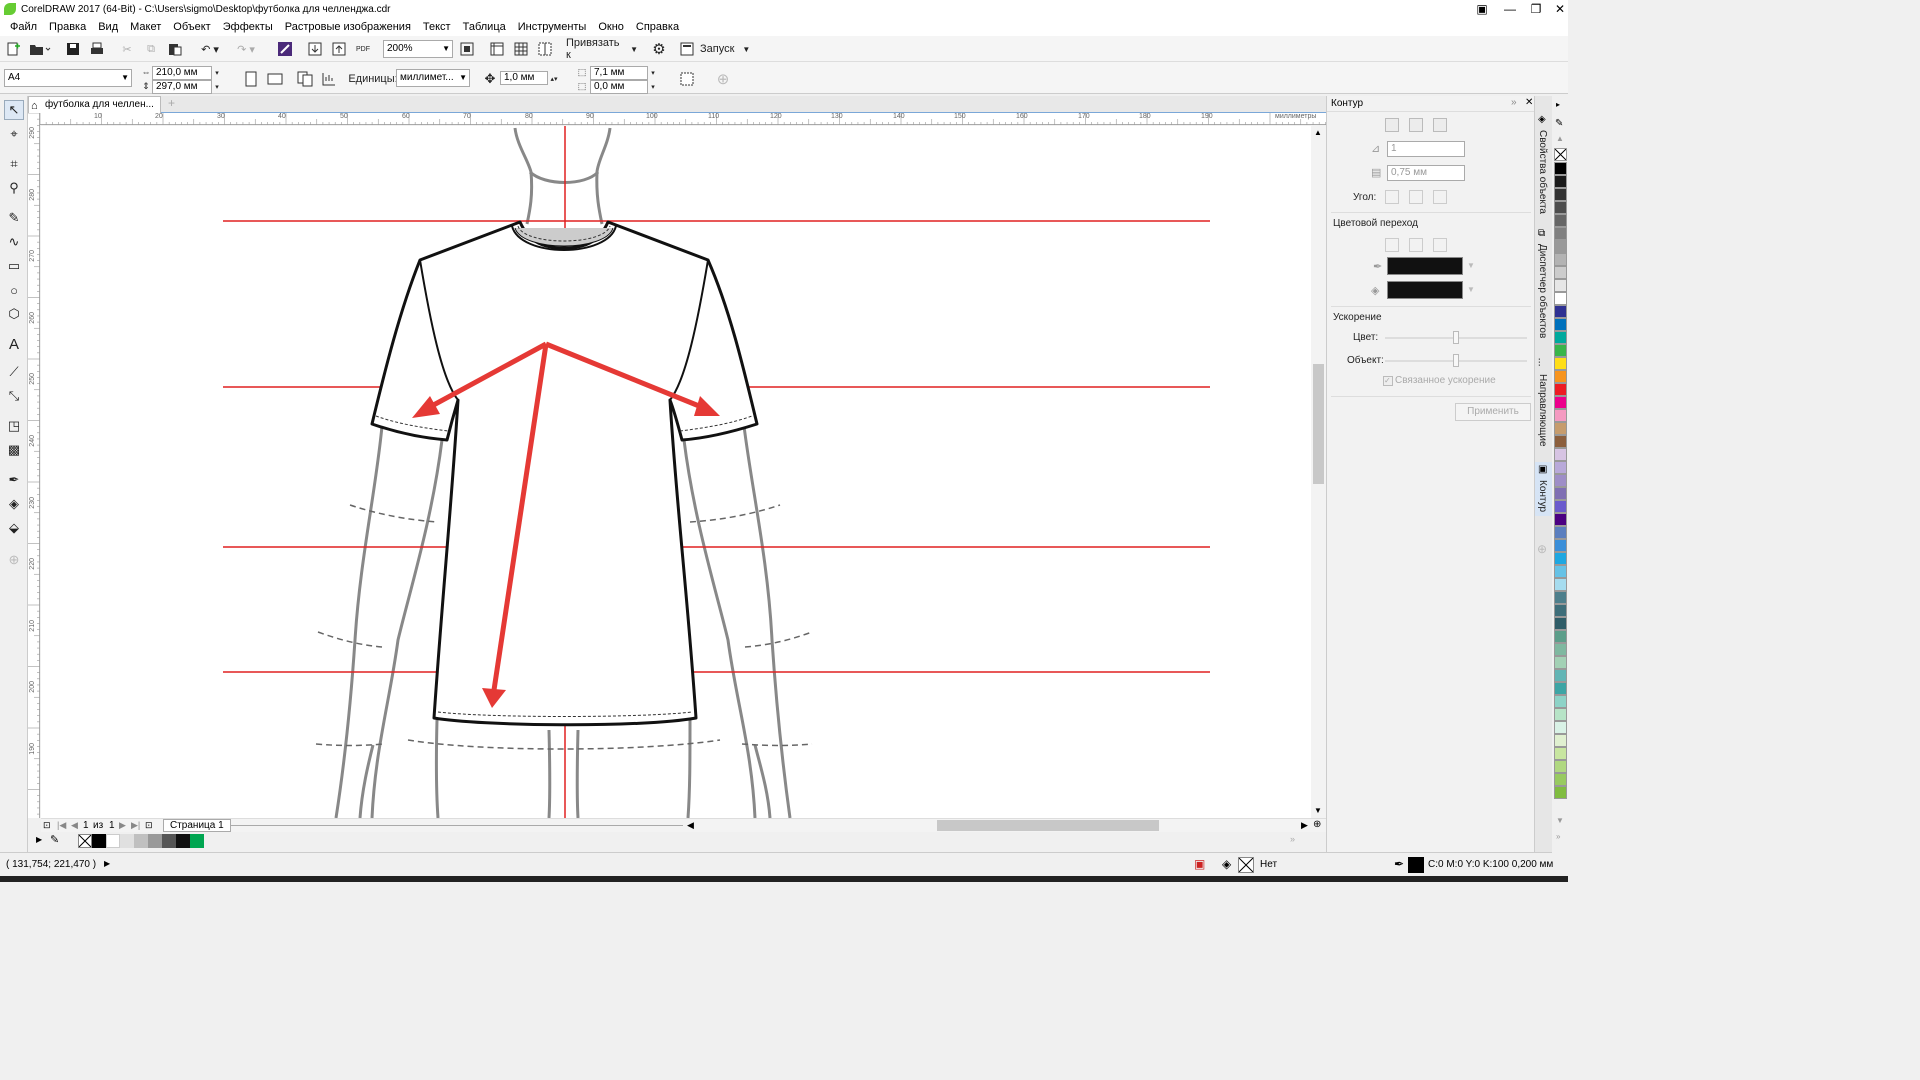 The width and height of the screenshot is (1920, 1080). Describe the element at coordinates (182, 73) in the screenshot. I see `page-width-field: 210,0 мм` at that location.